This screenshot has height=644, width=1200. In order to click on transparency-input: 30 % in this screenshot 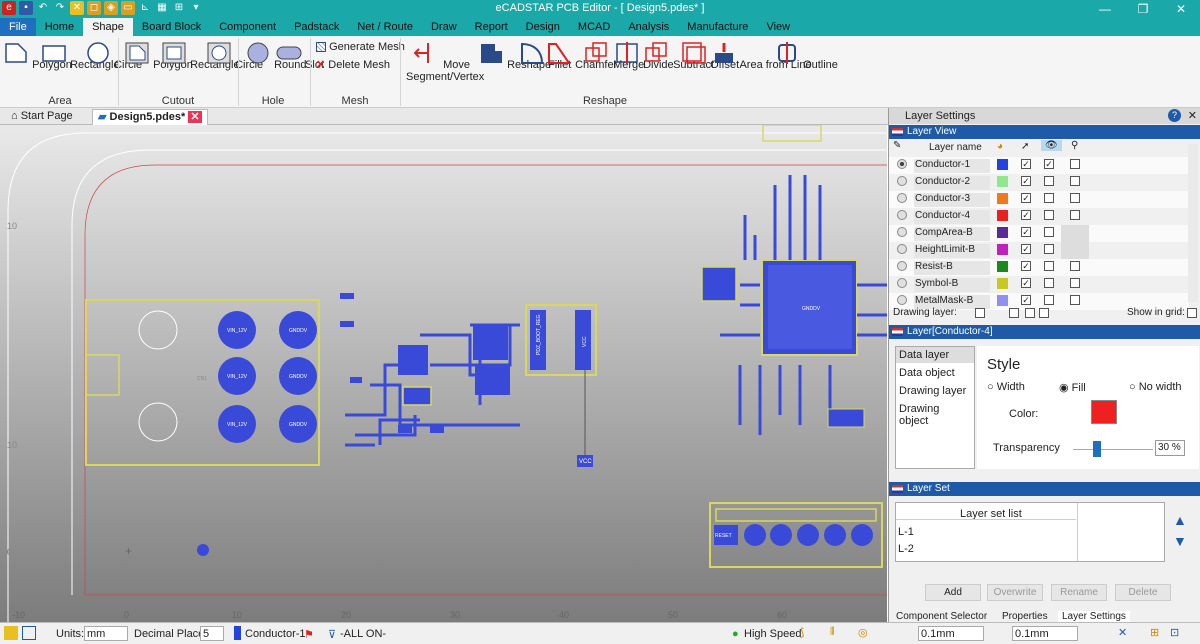, I will do `click(1170, 448)`.